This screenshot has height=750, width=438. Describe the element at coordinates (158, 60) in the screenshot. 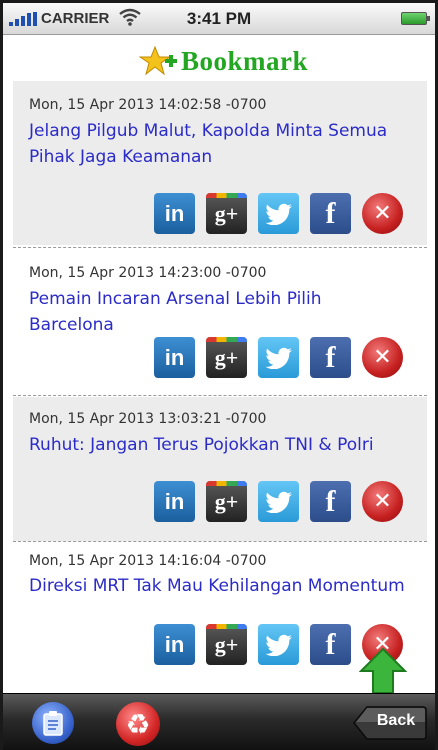

I see `star-plus-icon` at that location.